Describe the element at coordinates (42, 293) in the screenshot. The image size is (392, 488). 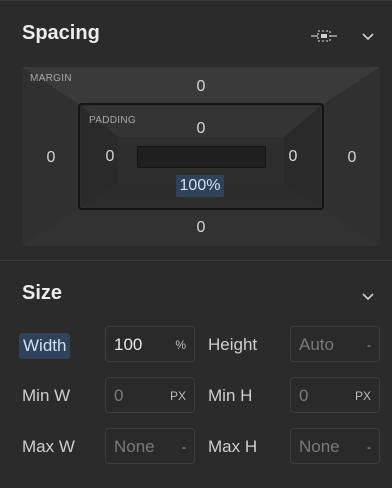
I see `size-title: Size` at that location.